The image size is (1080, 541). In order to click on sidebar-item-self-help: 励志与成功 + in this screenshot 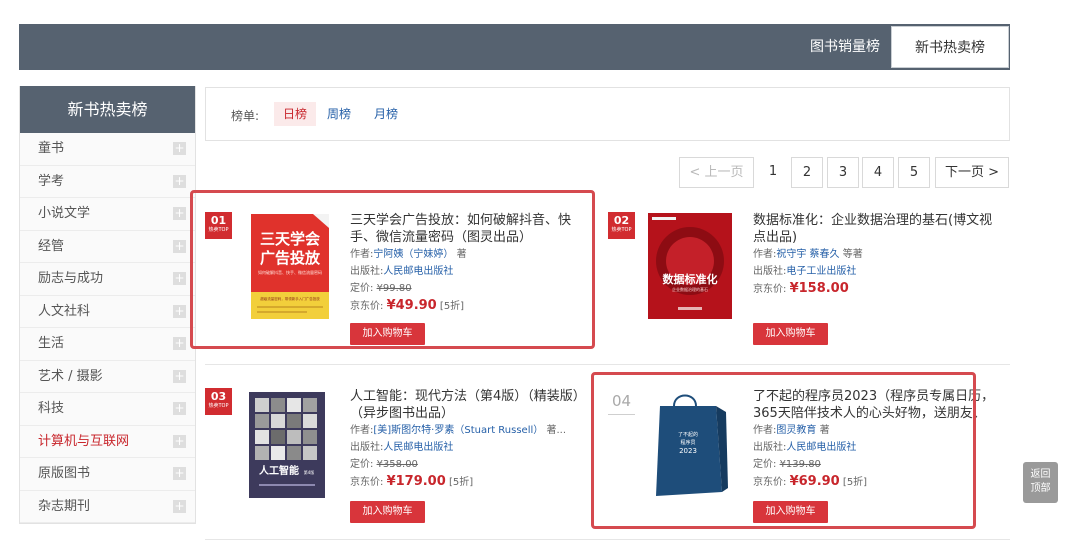, I will do `click(107, 279)`.